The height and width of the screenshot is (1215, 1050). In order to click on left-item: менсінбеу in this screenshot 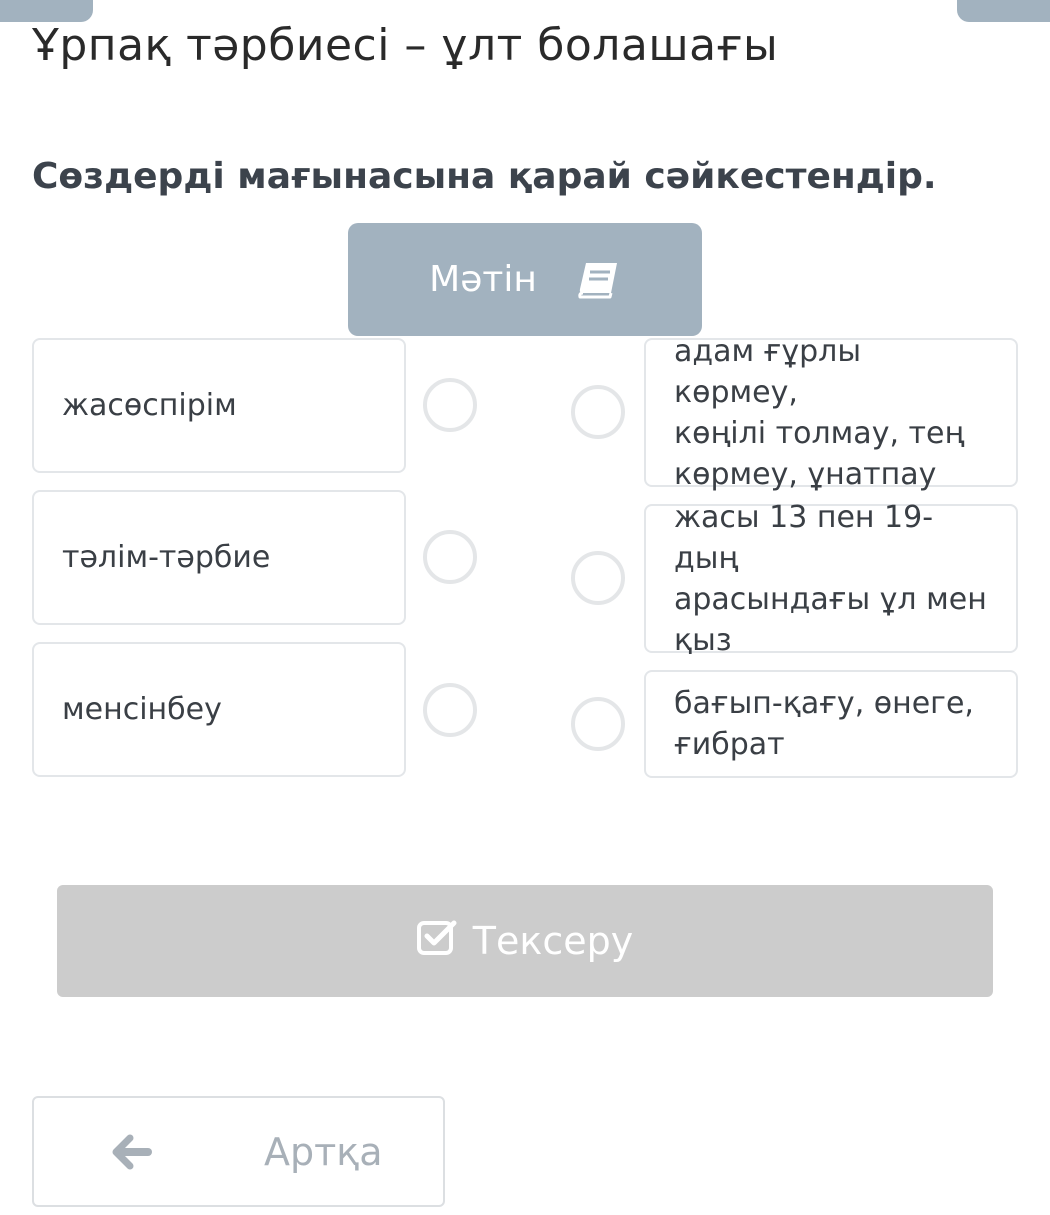, I will do `click(219, 709)`.